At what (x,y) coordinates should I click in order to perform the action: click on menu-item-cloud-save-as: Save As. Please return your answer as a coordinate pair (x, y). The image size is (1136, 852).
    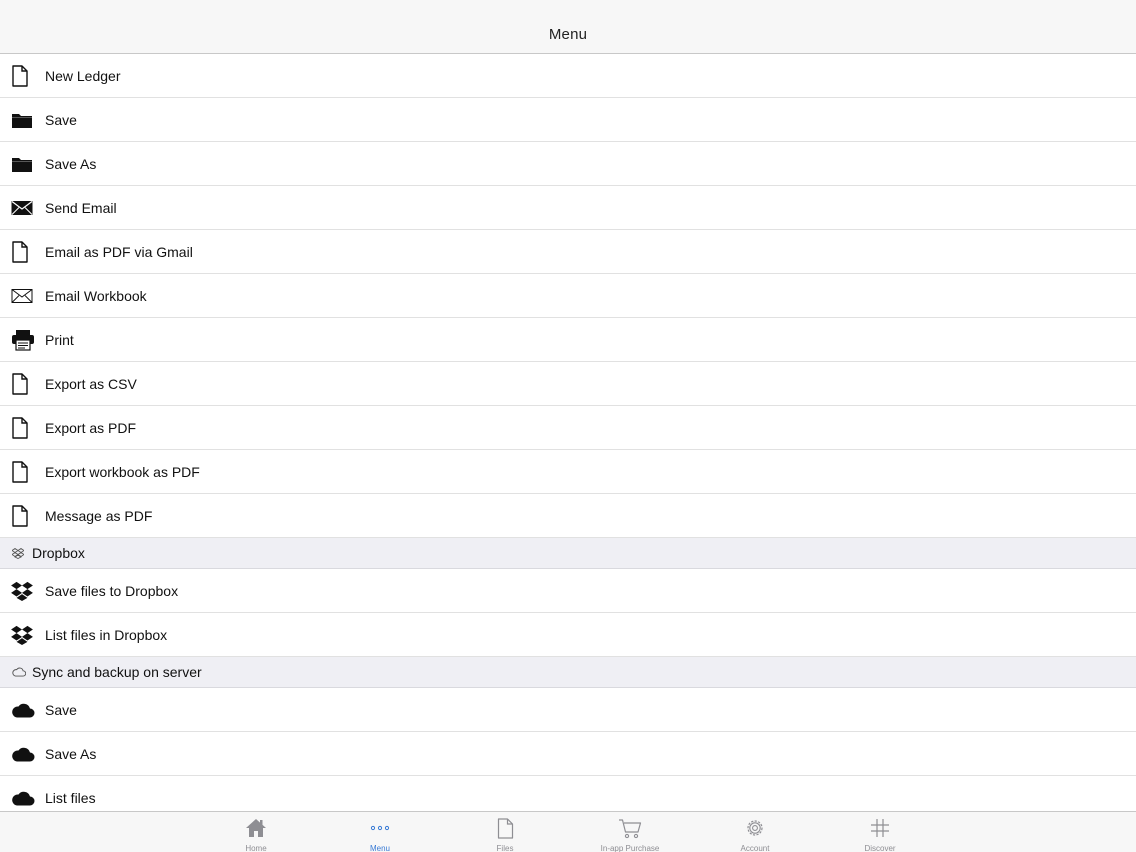
    Looking at the image, I should click on (568, 754).